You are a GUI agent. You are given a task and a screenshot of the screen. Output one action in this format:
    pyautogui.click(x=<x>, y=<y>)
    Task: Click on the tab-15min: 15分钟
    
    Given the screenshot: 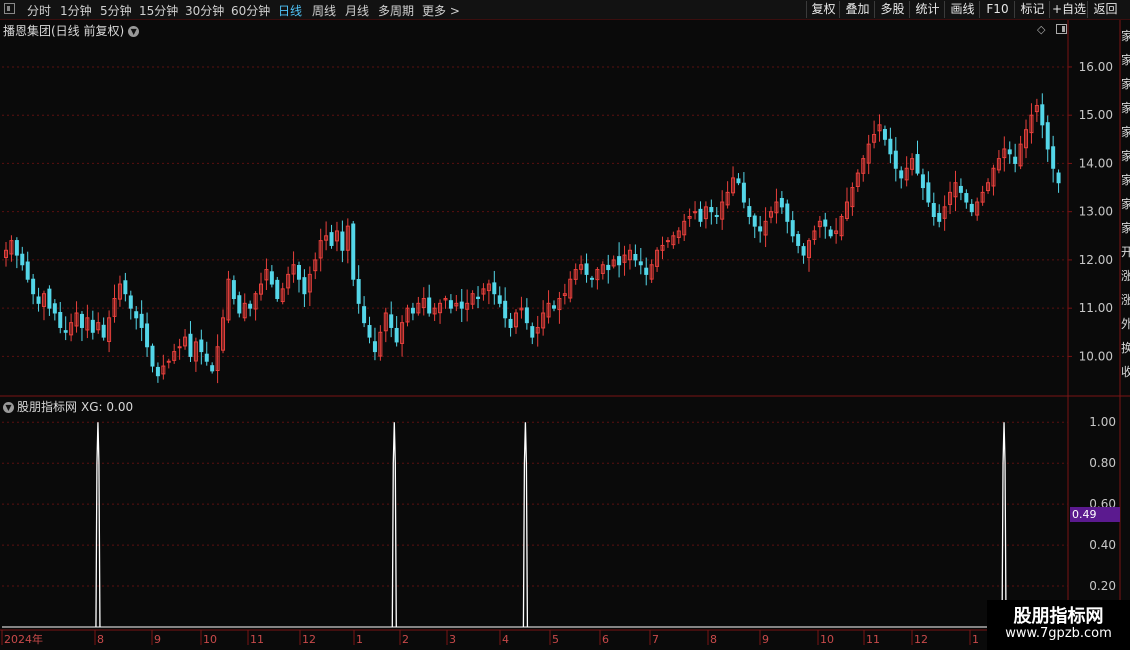 What is the action you would take?
    pyautogui.click(x=158, y=10)
    